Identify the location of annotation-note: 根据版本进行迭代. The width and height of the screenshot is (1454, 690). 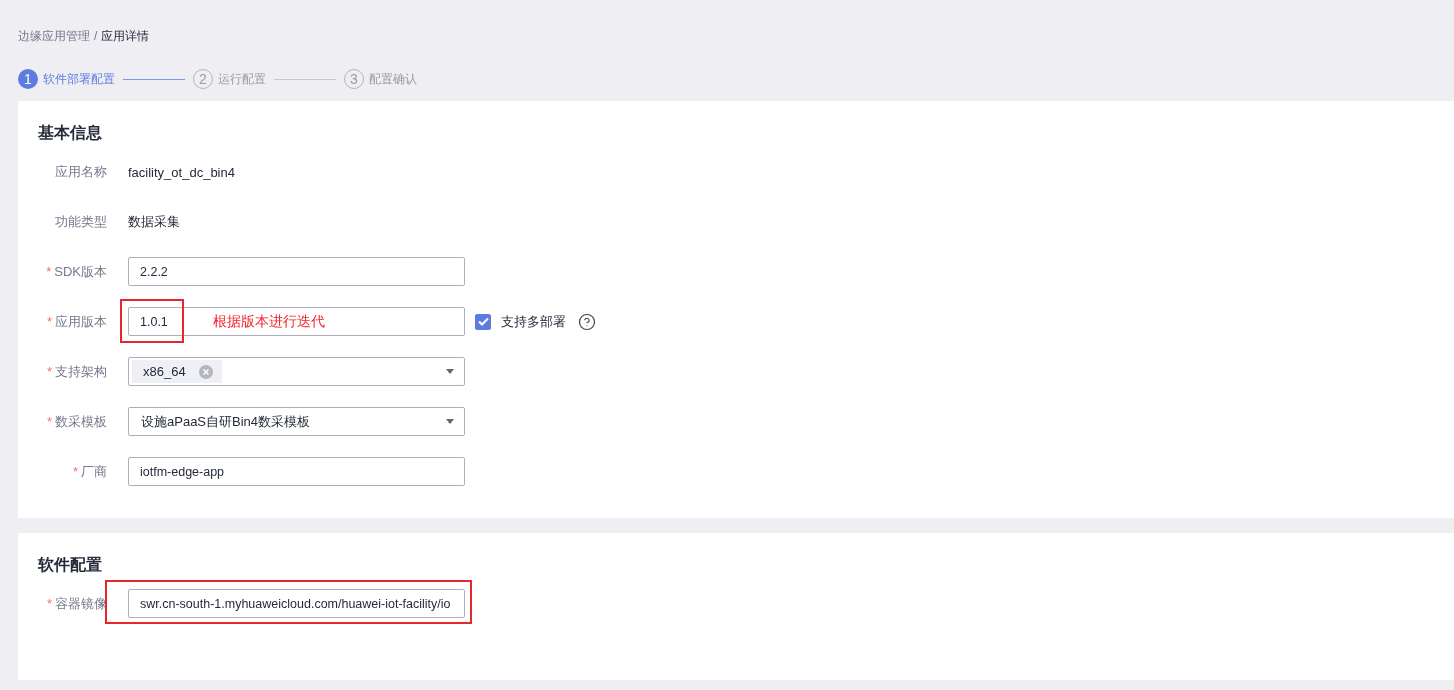
(269, 322).